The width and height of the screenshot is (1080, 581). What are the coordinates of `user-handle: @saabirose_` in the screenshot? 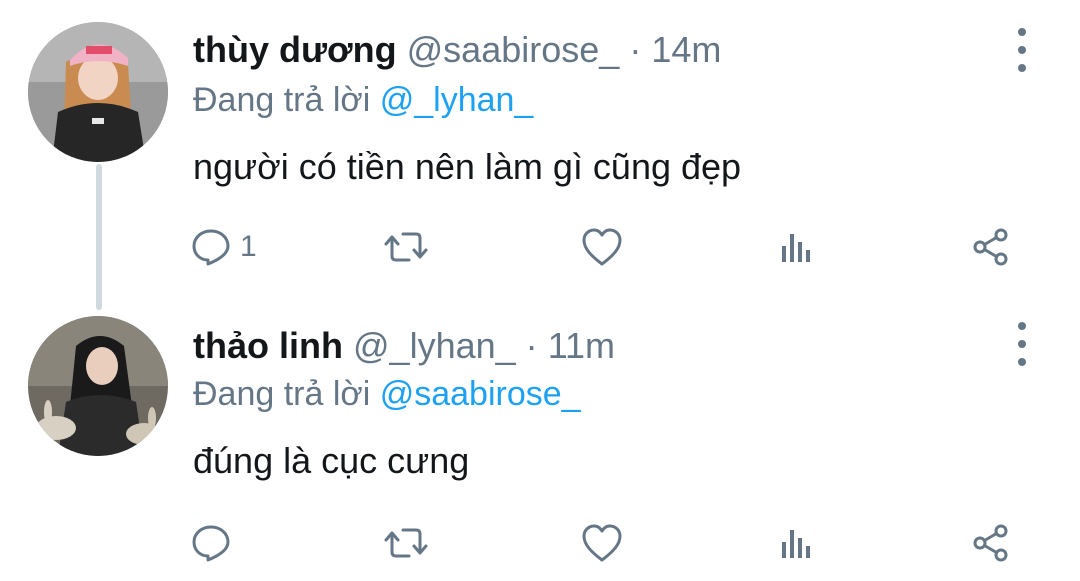 It's located at (513, 49).